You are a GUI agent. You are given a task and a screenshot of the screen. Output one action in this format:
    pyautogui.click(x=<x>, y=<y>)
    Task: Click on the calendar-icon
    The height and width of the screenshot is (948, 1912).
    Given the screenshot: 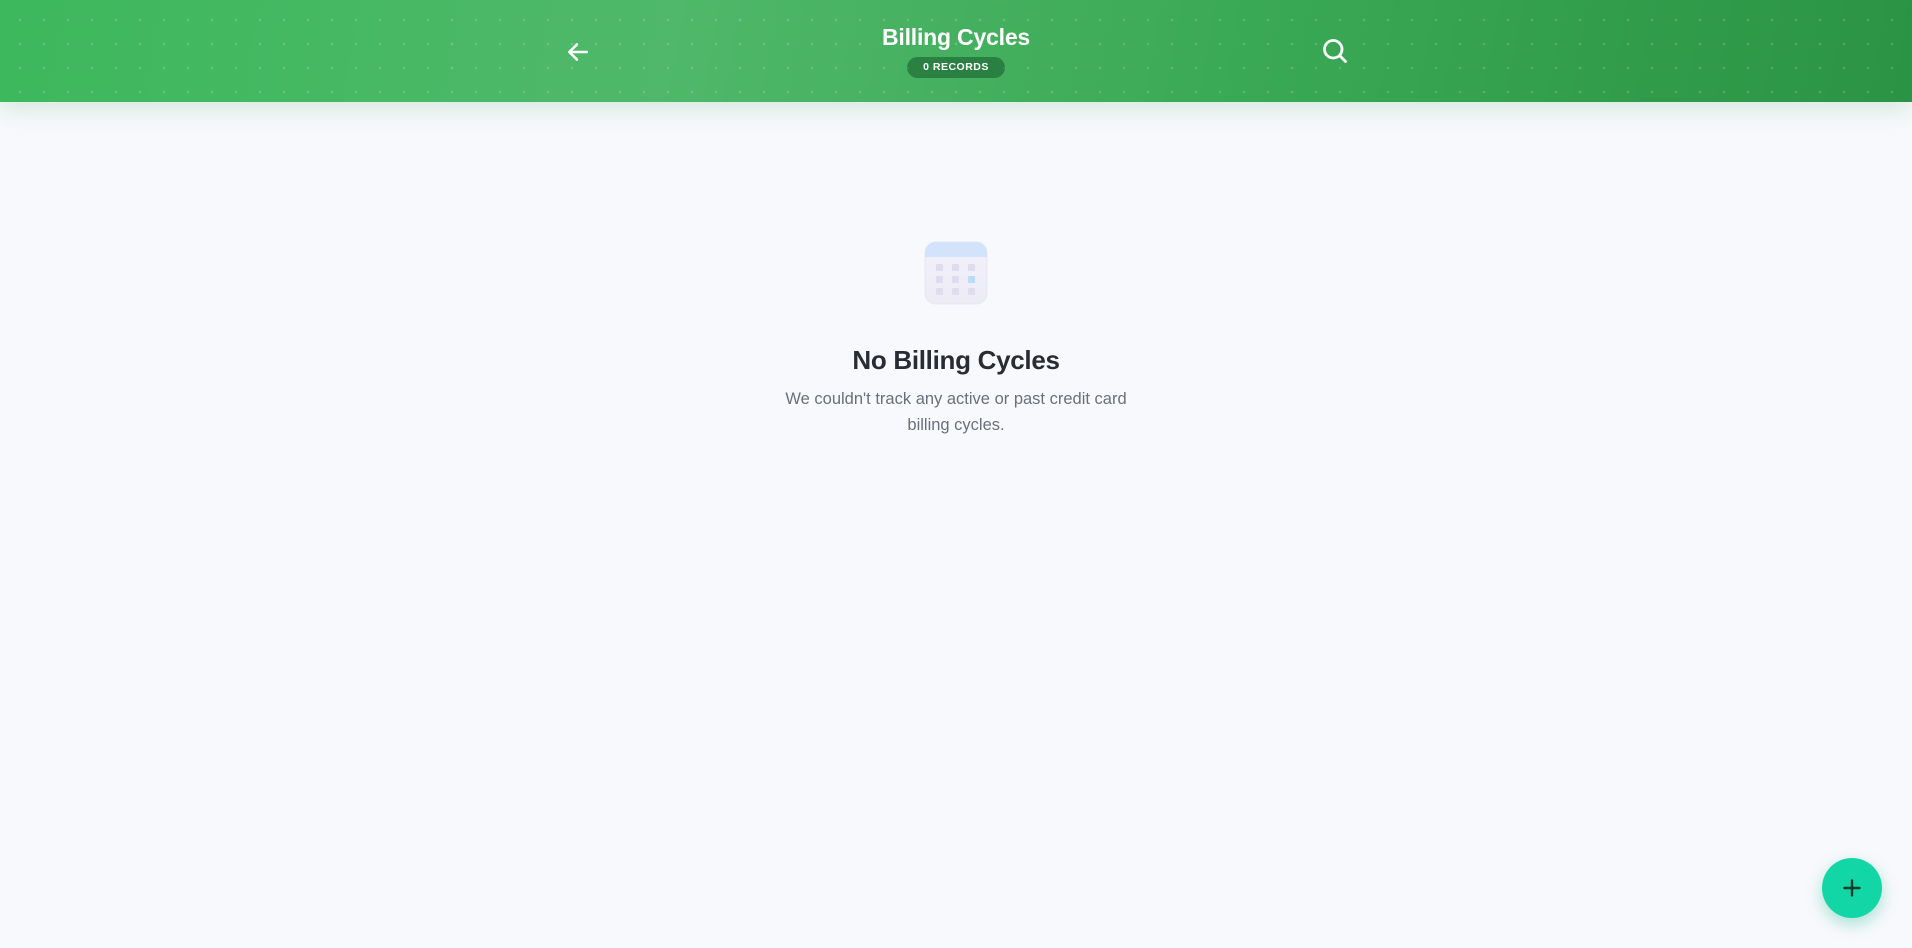 What is the action you would take?
    pyautogui.click(x=956, y=273)
    